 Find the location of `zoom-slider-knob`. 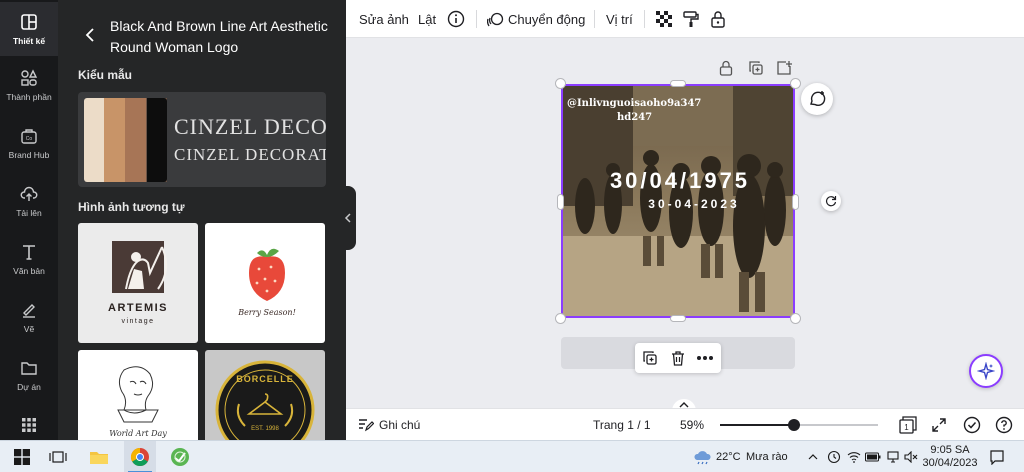

zoom-slider-knob is located at coordinates (794, 425).